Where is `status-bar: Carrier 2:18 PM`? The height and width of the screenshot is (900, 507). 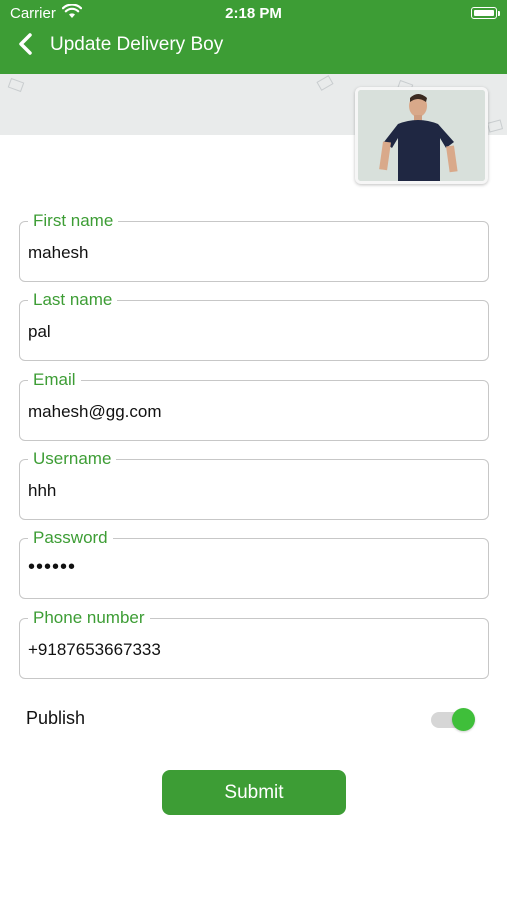
status-bar: Carrier 2:18 PM is located at coordinates (253, 14).